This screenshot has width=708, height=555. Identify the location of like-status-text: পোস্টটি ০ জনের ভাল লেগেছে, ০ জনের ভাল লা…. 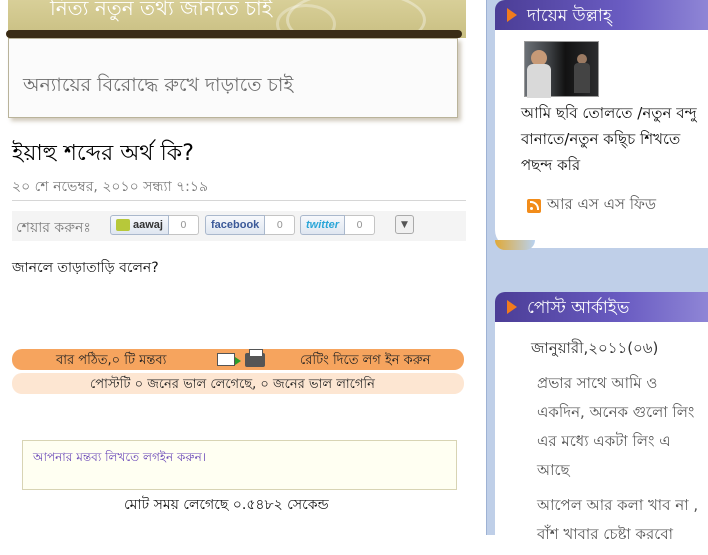
(232, 384).